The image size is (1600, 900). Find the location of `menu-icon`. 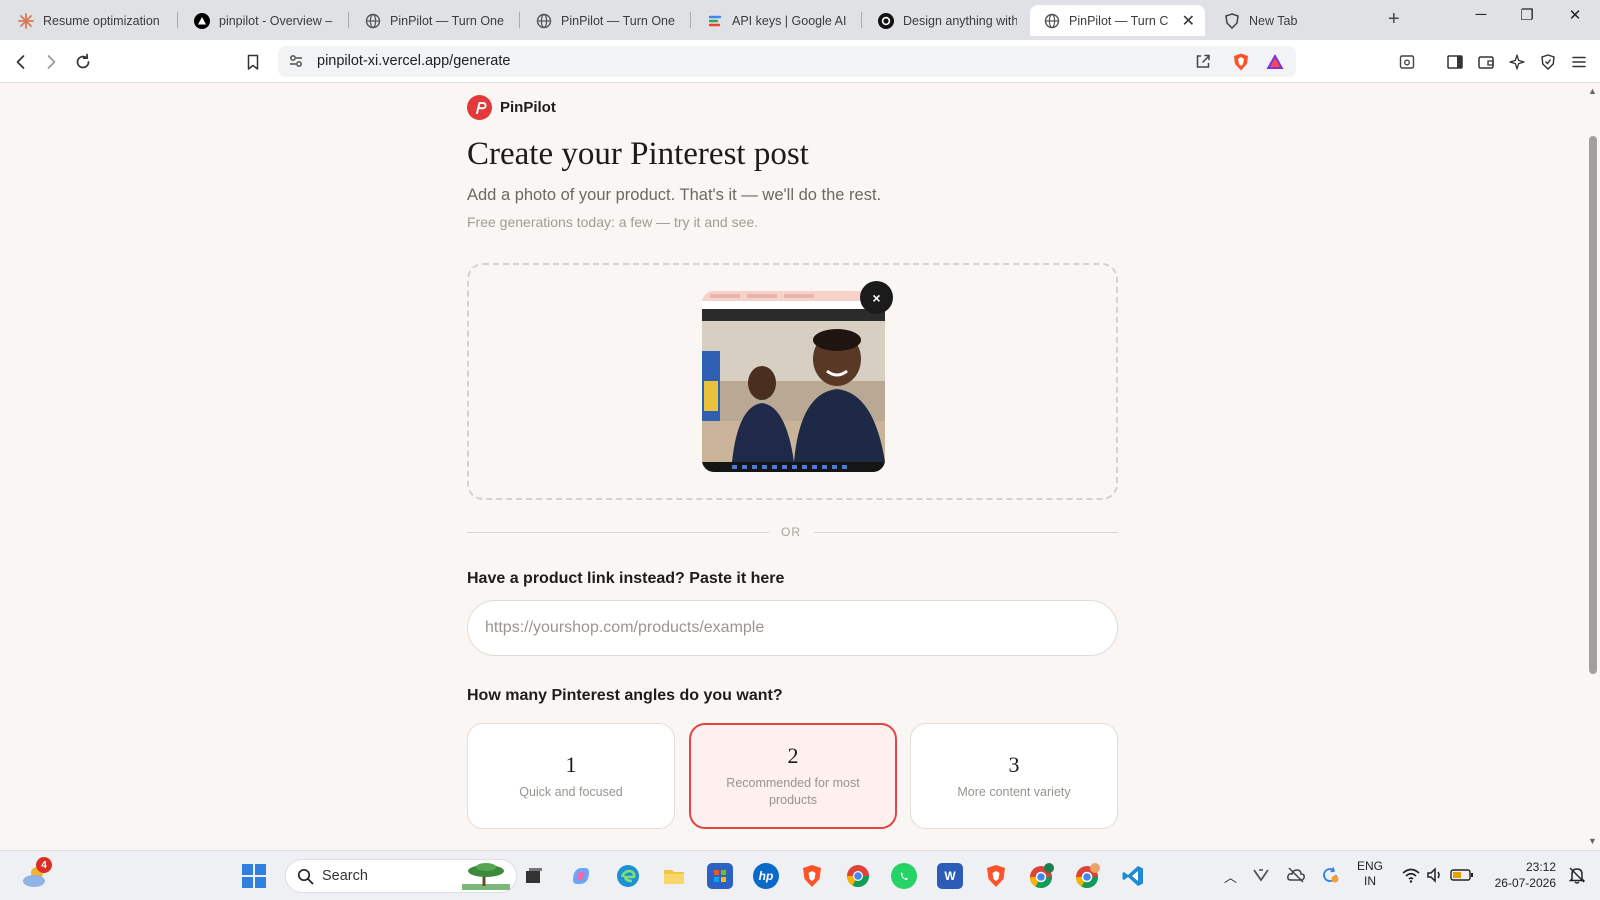

menu-icon is located at coordinates (1579, 62).